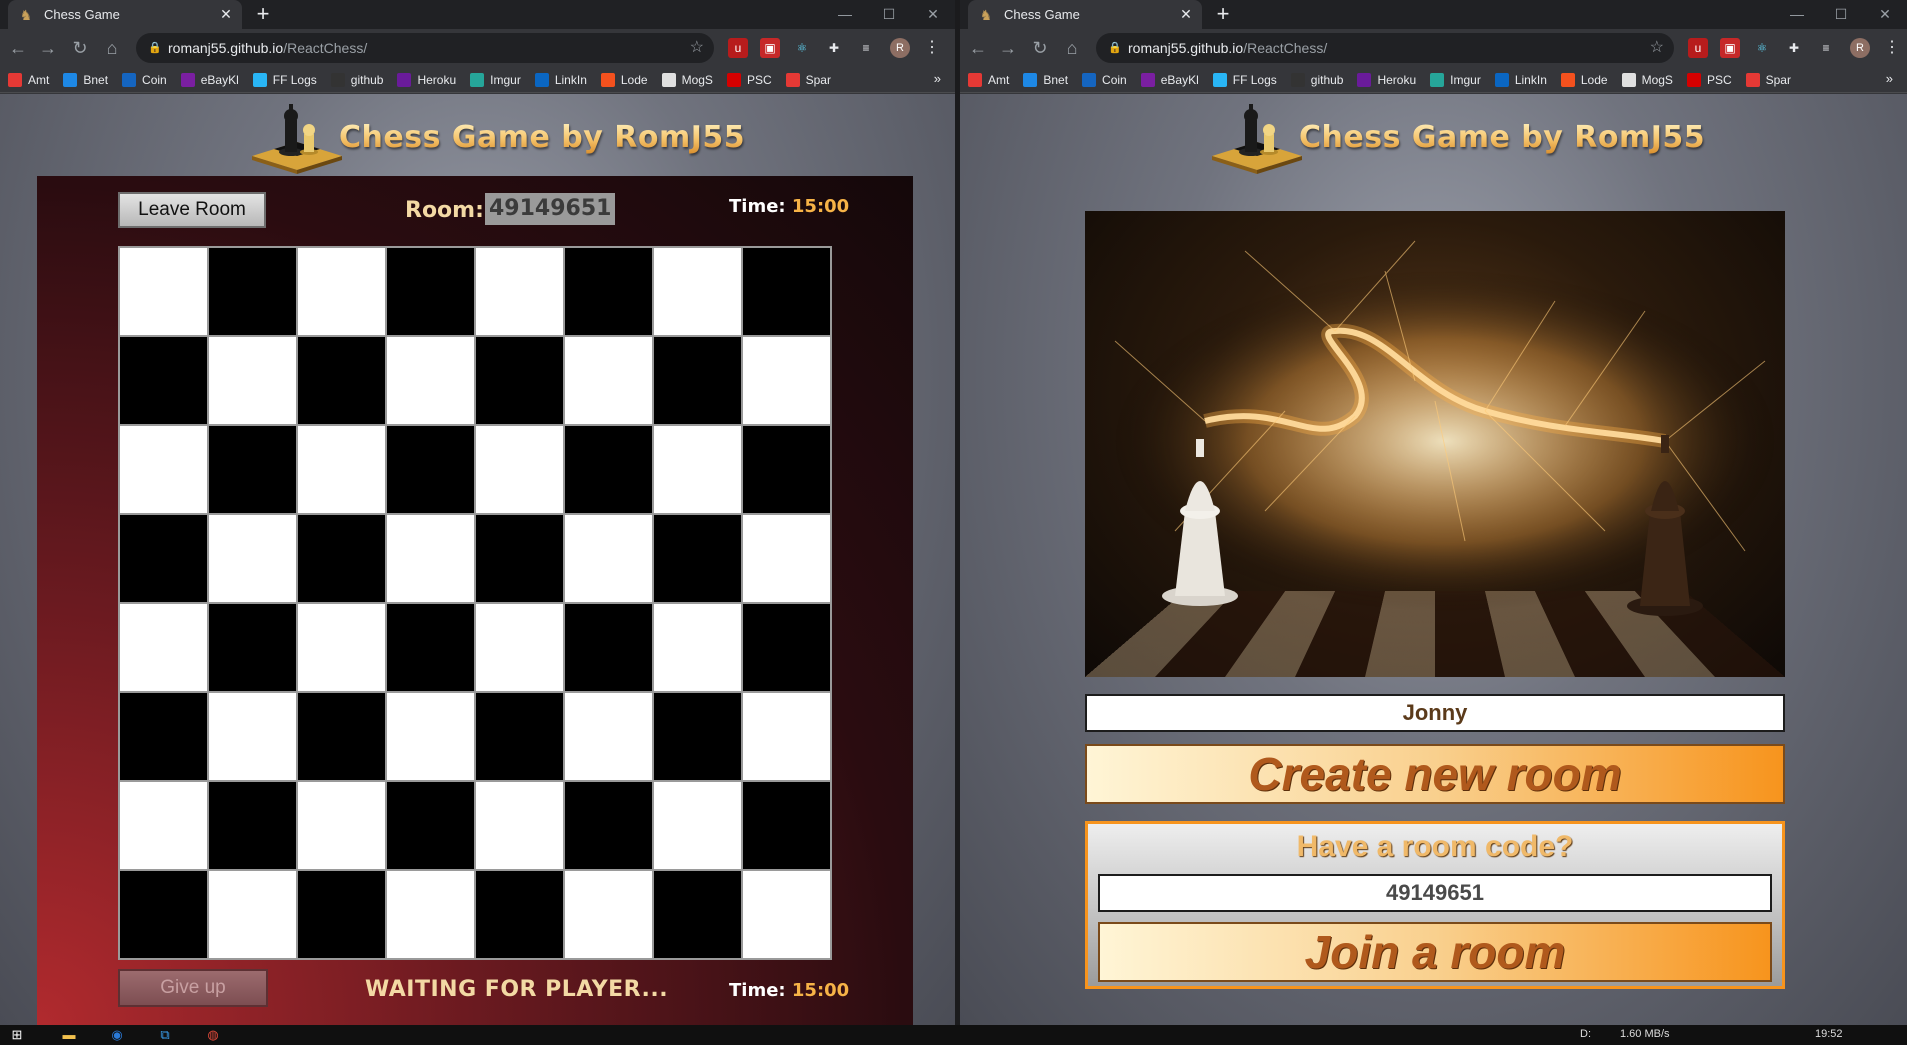 Image resolution: width=1907 pixels, height=1045 pixels. Describe the element at coordinates (550, 209) in the screenshot. I see `room-code: 49149651` at that location.